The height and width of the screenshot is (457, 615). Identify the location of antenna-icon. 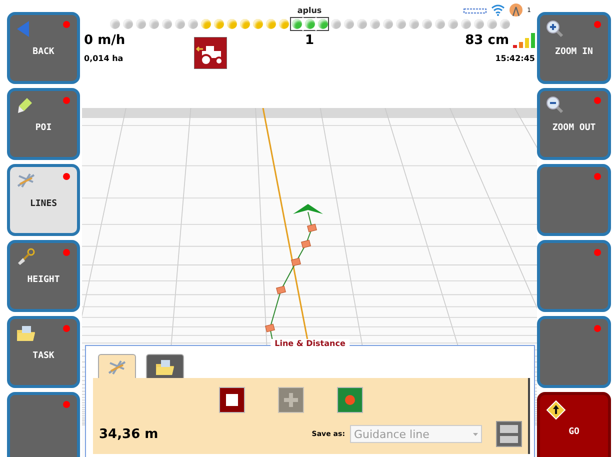
(516, 10).